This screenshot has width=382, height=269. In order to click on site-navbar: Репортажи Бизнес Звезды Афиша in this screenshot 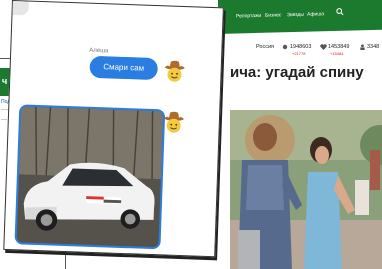, I will do `click(300, 17)`.